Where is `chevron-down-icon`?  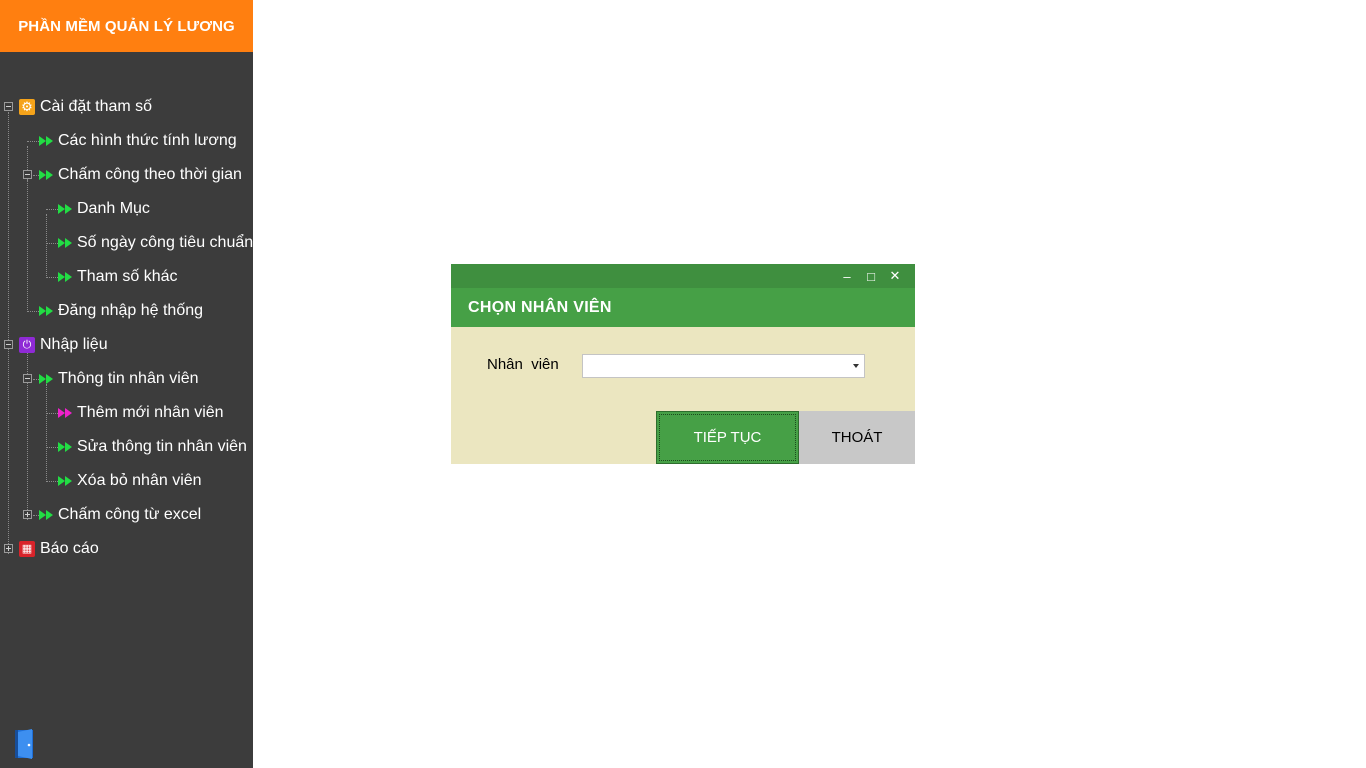 chevron-down-icon is located at coordinates (856, 366).